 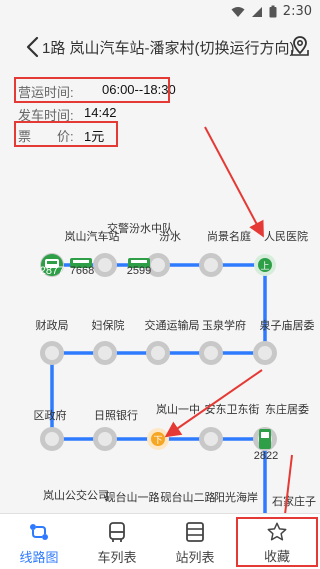 What do you see at coordinates (117, 557) in the screenshot?
I see `tab-label: 车列表` at bounding box center [117, 557].